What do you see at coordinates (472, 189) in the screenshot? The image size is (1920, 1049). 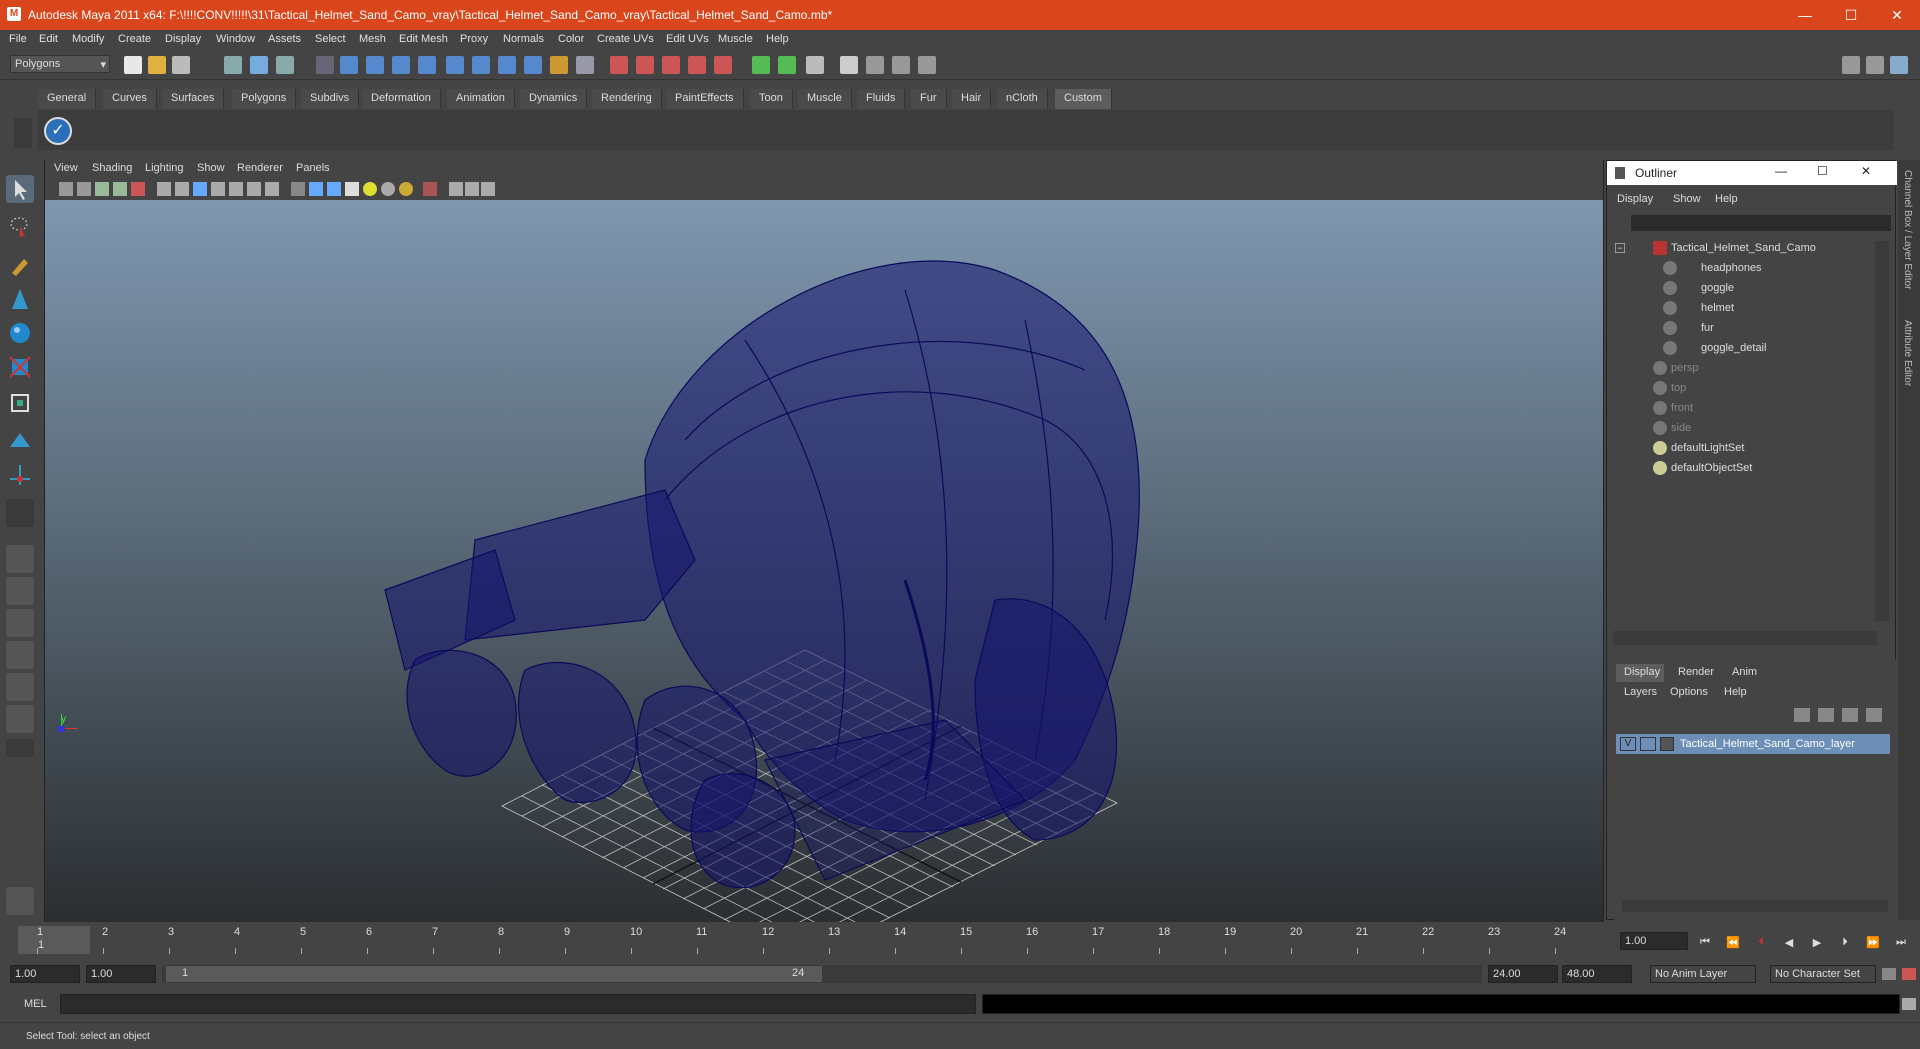 I see `xray-joints-icon` at bounding box center [472, 189].